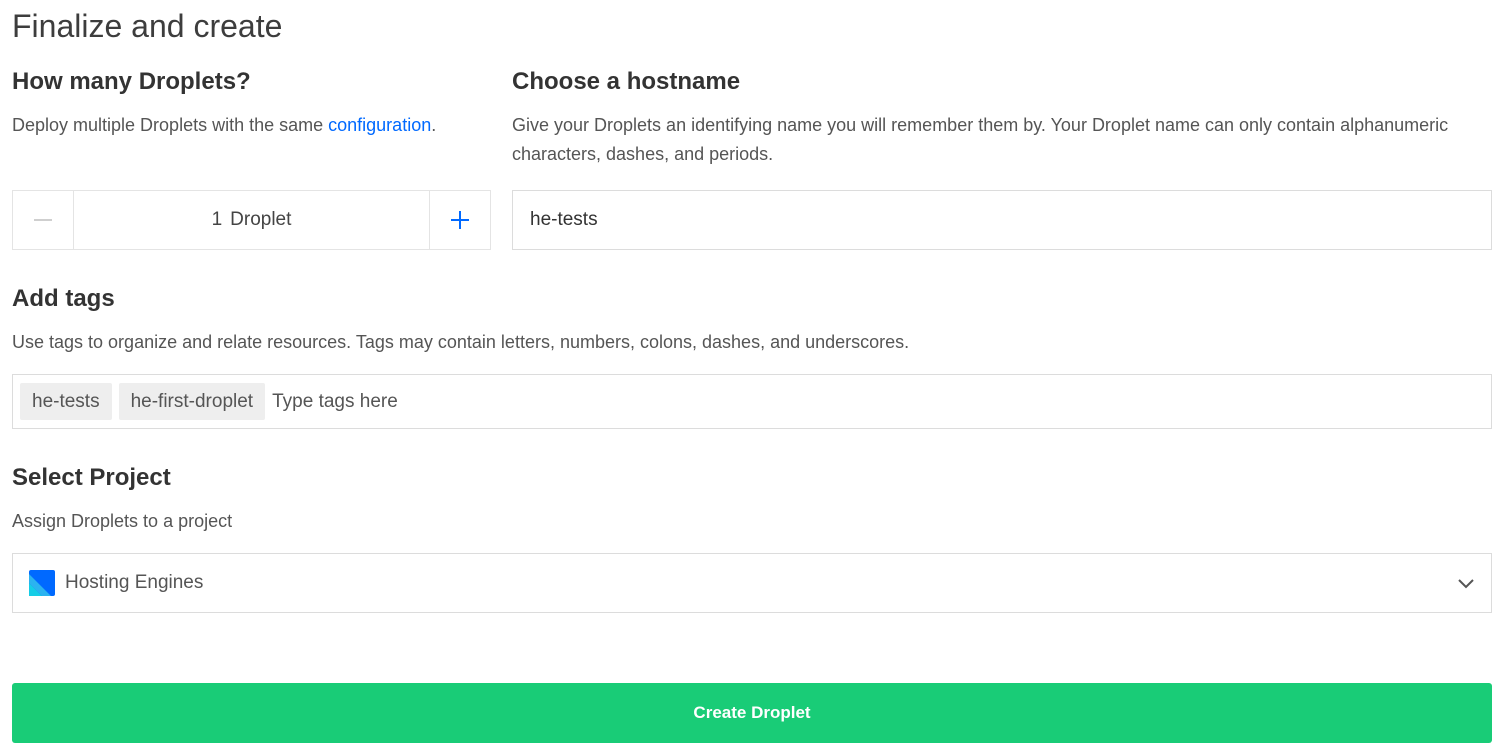 The width and height of the screenshot is (1511, 751). Describe the element at coordinates (122, 521) in the screenshot. I see `project-description: Assign Droplets to a project` at that location.